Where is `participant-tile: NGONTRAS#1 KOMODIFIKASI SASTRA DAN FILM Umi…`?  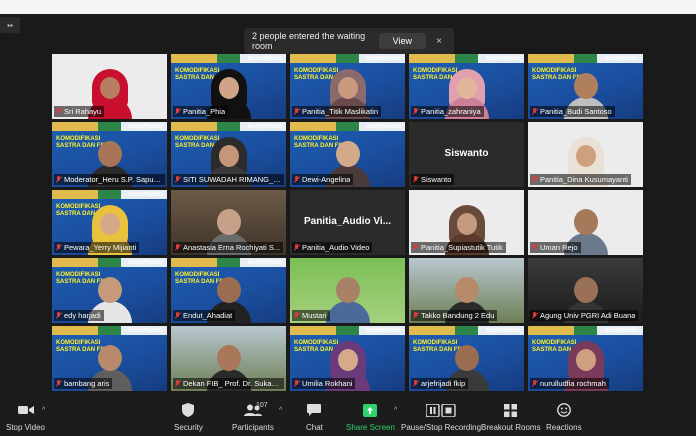
participant-tile: NGONTRAS#1 KOMODIFIKASI SASTRA DAN FILM Umi… is located at coordinates (347, 358).